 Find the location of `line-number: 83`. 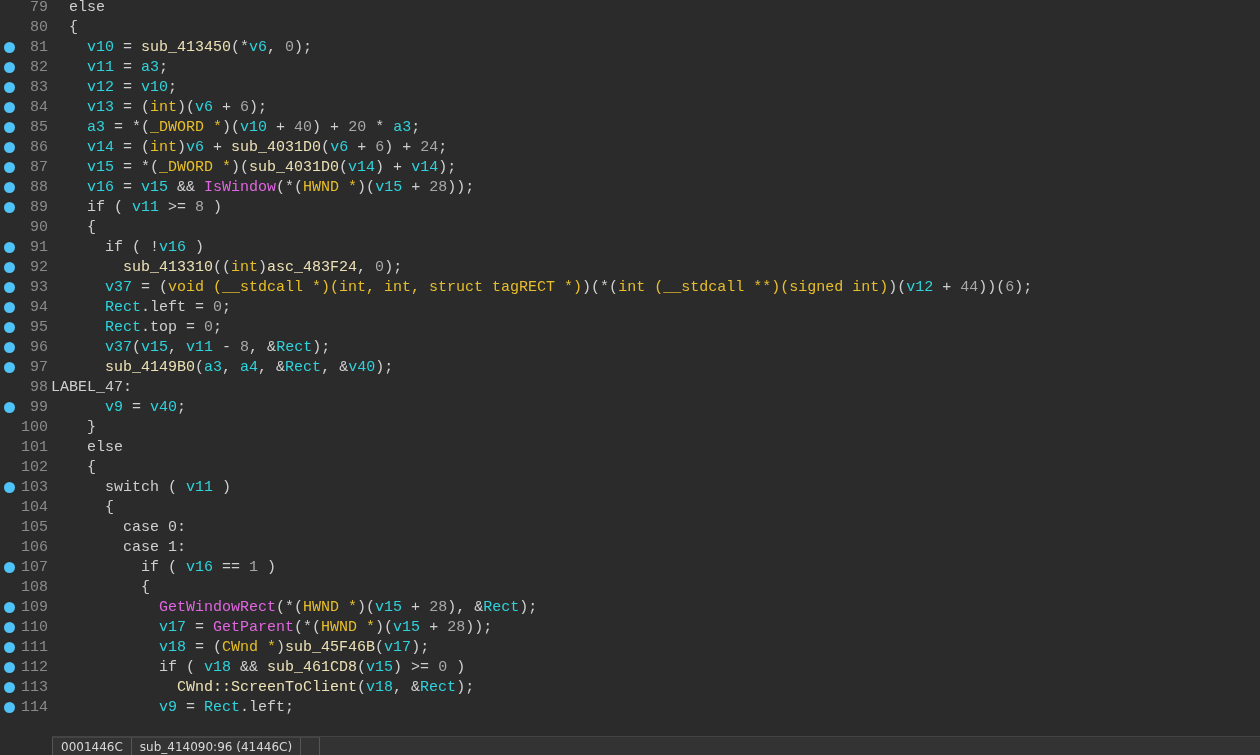

line-number: 83 is located at coordinates (38, 87).